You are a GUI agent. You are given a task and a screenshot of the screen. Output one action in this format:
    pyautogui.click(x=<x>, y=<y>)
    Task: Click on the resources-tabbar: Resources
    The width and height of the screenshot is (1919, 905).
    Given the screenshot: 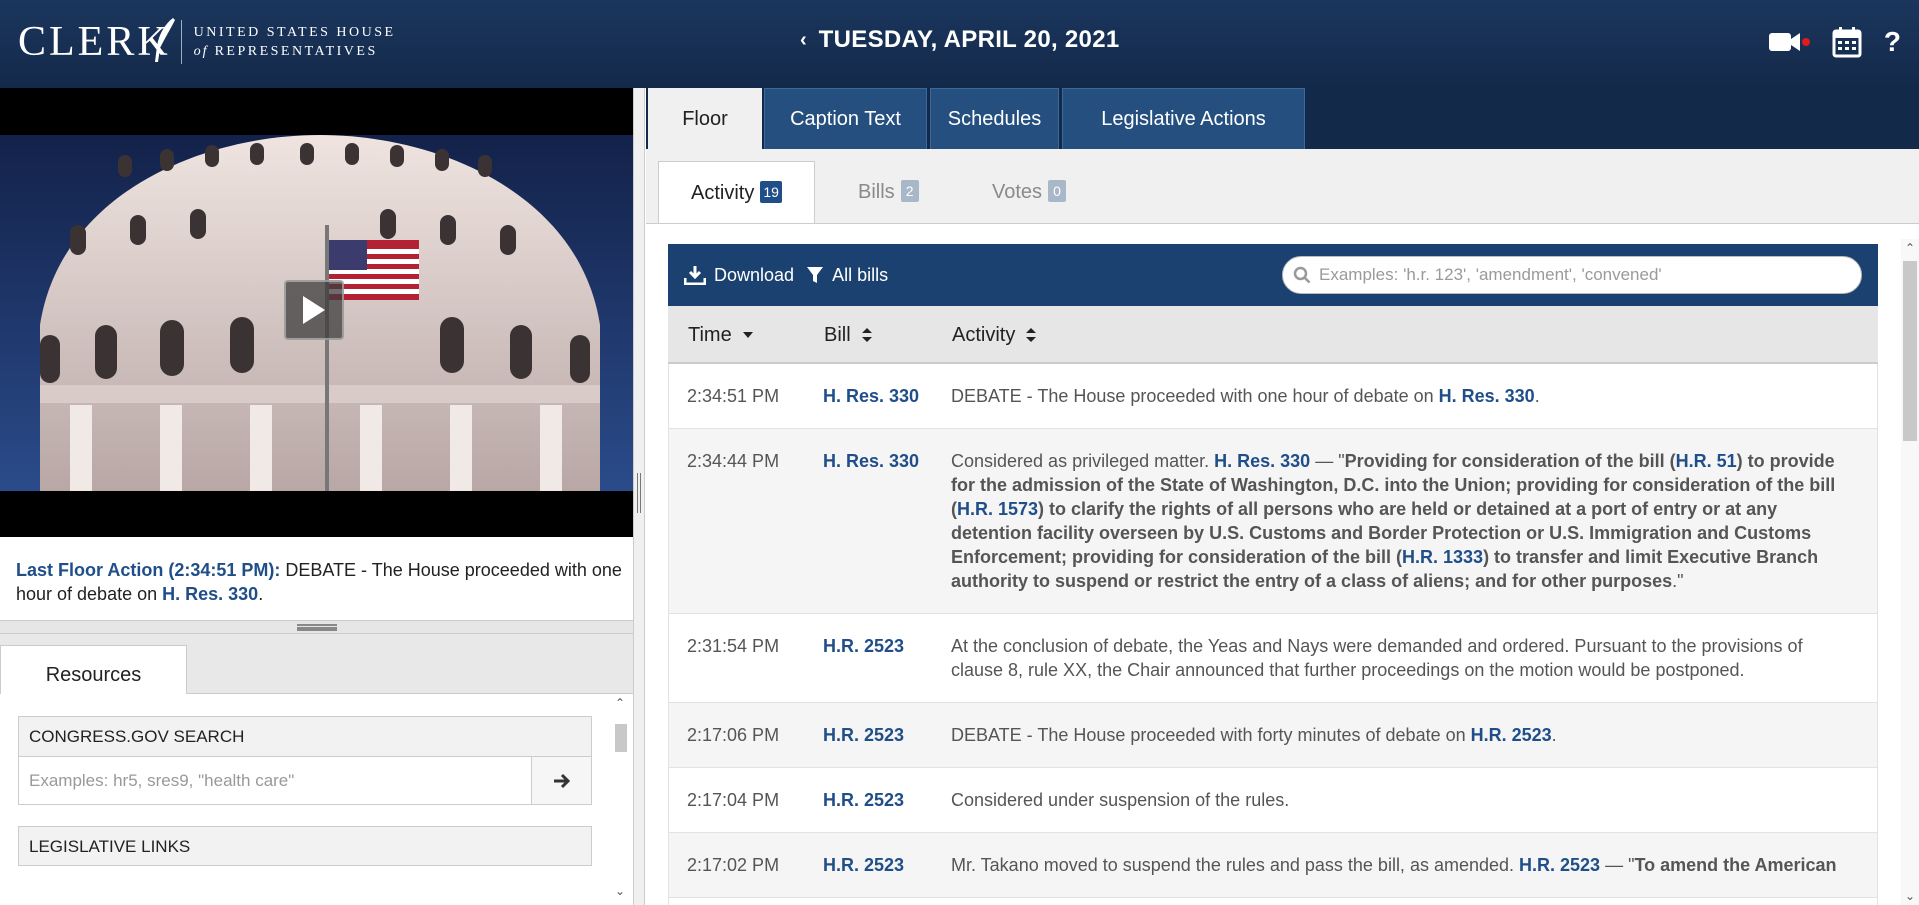 What is the action you would take?
    pyautogui.click(x=316, y=671)
    